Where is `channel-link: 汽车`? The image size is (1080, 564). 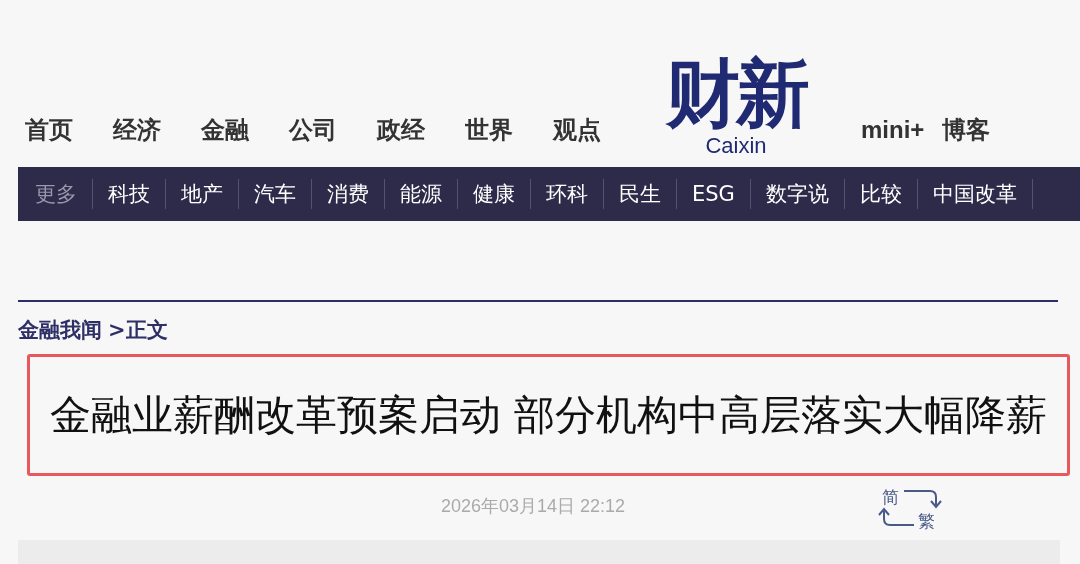 channel-link: 汽车 is located at coordinates (275, 194).